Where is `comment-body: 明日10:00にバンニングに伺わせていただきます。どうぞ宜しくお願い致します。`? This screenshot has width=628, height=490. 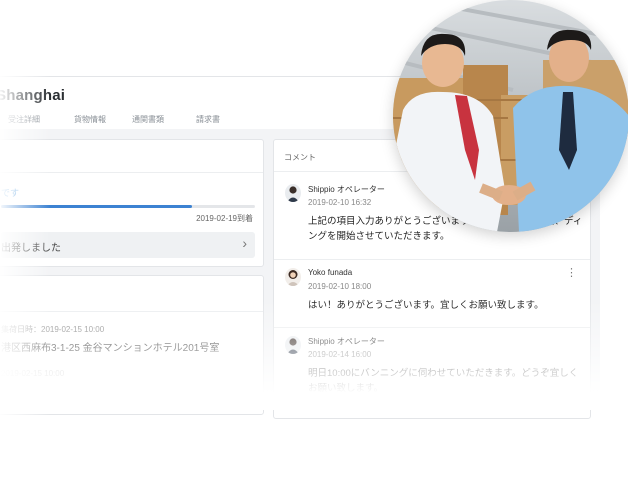 comment-body: 明日10:00にバンニングに伺わせていただきます。どうぞ宜しくお願い致します。 is located at coordinates (443, 381).